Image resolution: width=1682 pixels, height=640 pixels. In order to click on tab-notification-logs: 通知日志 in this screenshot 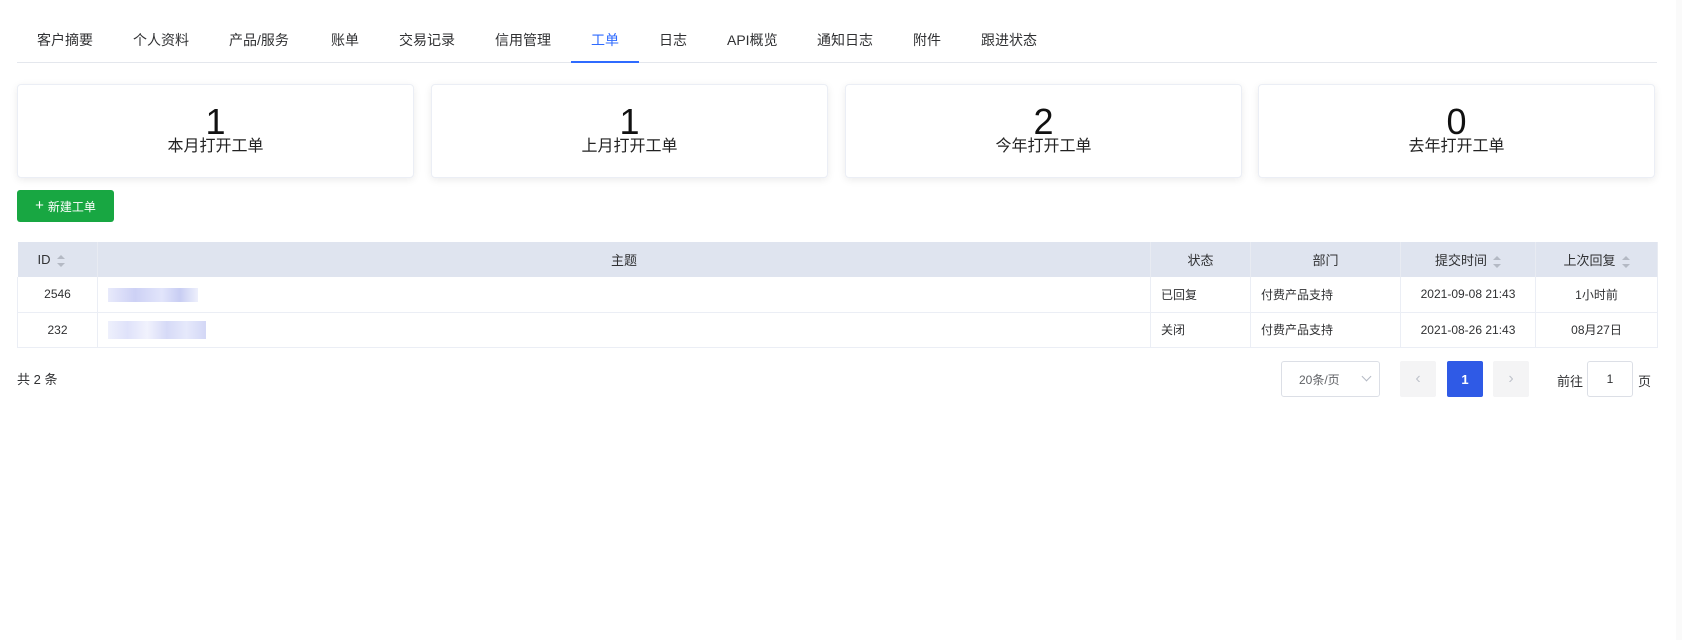, I will do `click(845, 44)`.